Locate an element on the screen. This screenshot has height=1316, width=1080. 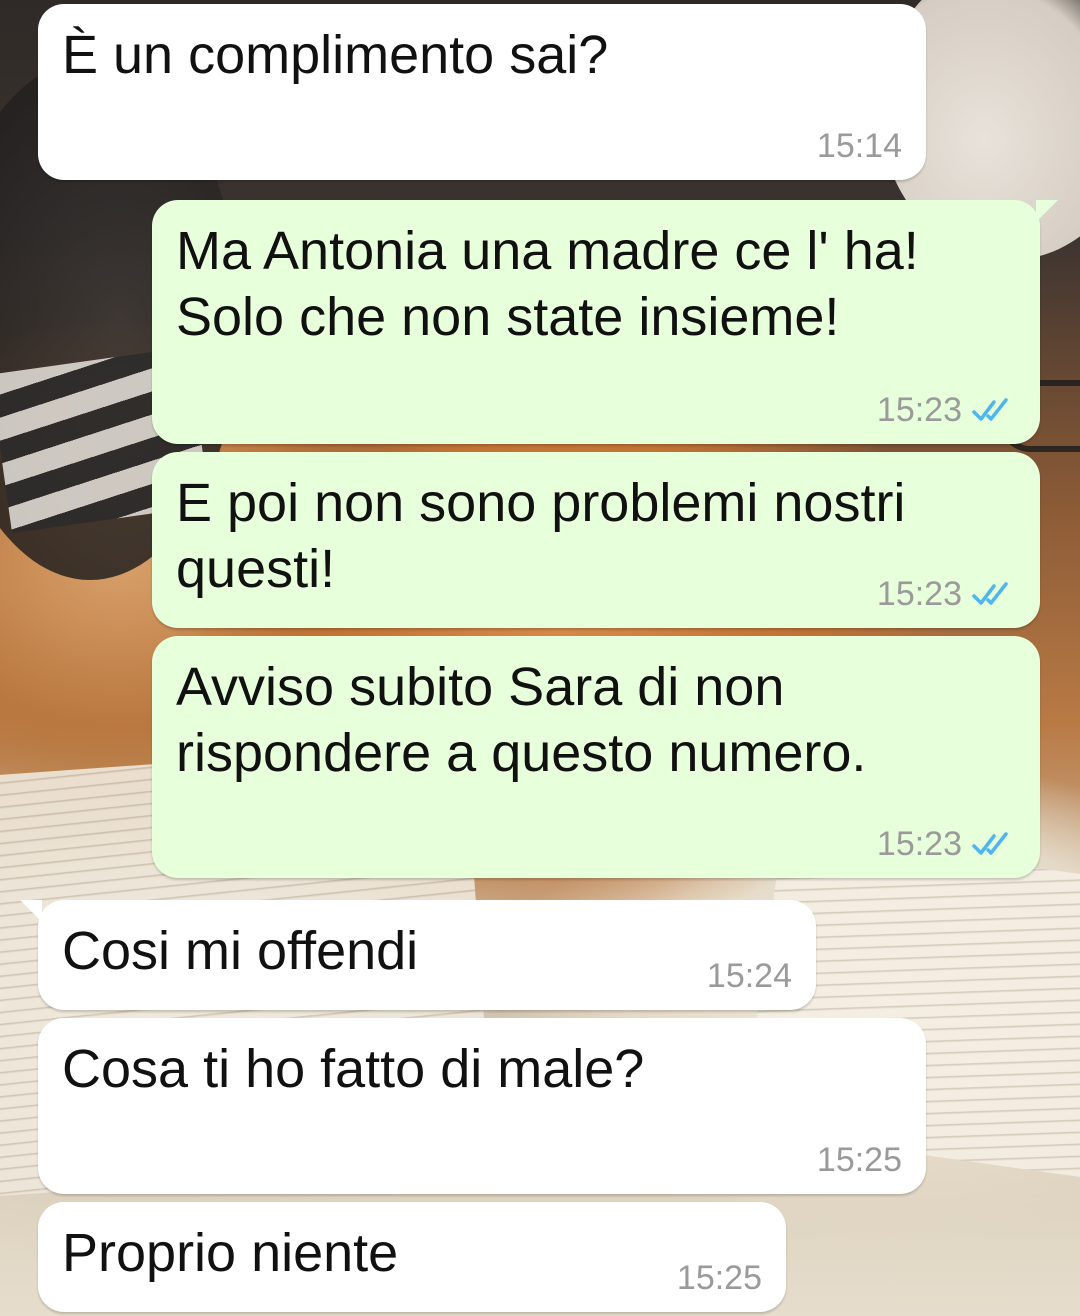
message-text: Cosa ti ho fatto di male? is located at coordinates (353, 1069).